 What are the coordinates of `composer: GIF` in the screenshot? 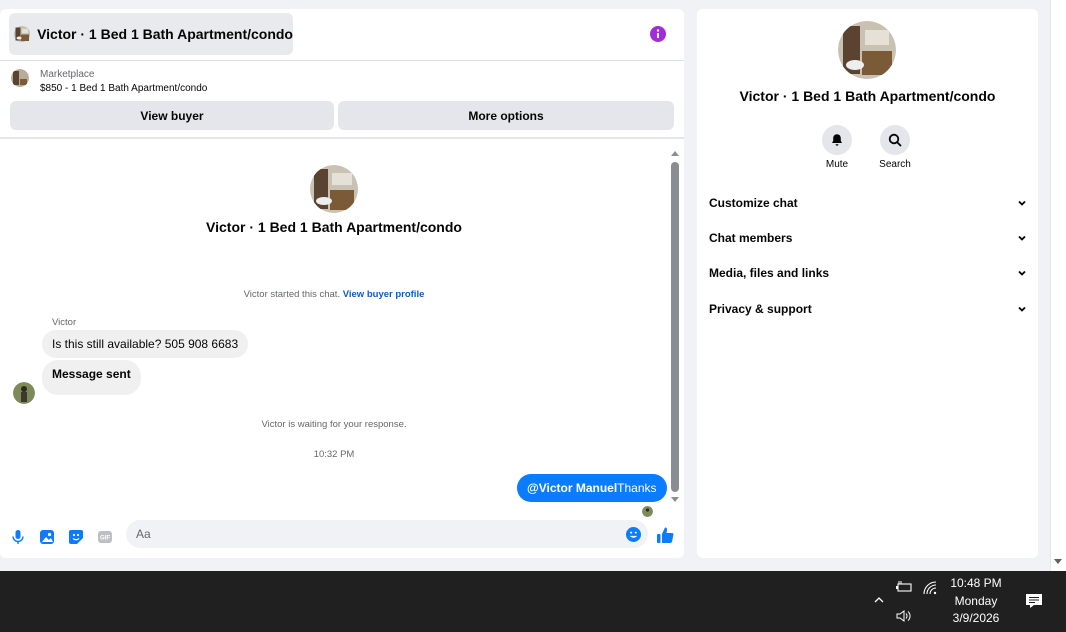 It's located at (342, 536).